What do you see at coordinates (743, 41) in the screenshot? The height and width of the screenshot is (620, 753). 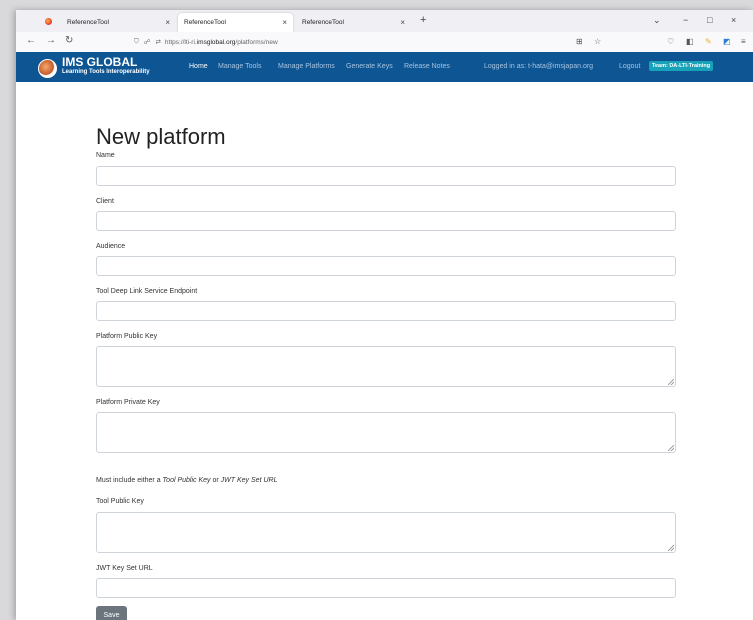 I see `menu-icon: ≡` at bounding box center [743, 41].